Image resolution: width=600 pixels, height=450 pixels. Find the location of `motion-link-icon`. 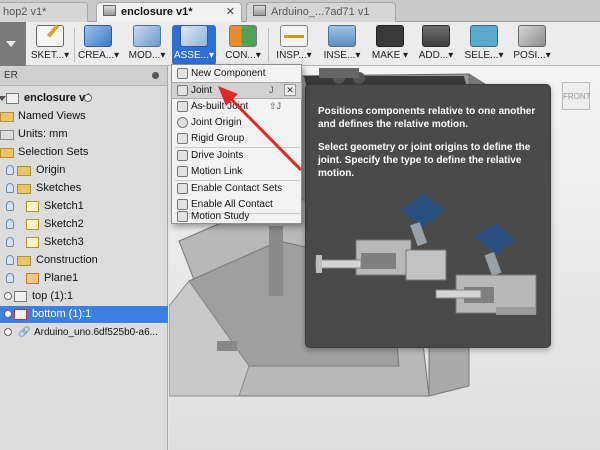

motion-link-icon is located at coordinates (182, 171).